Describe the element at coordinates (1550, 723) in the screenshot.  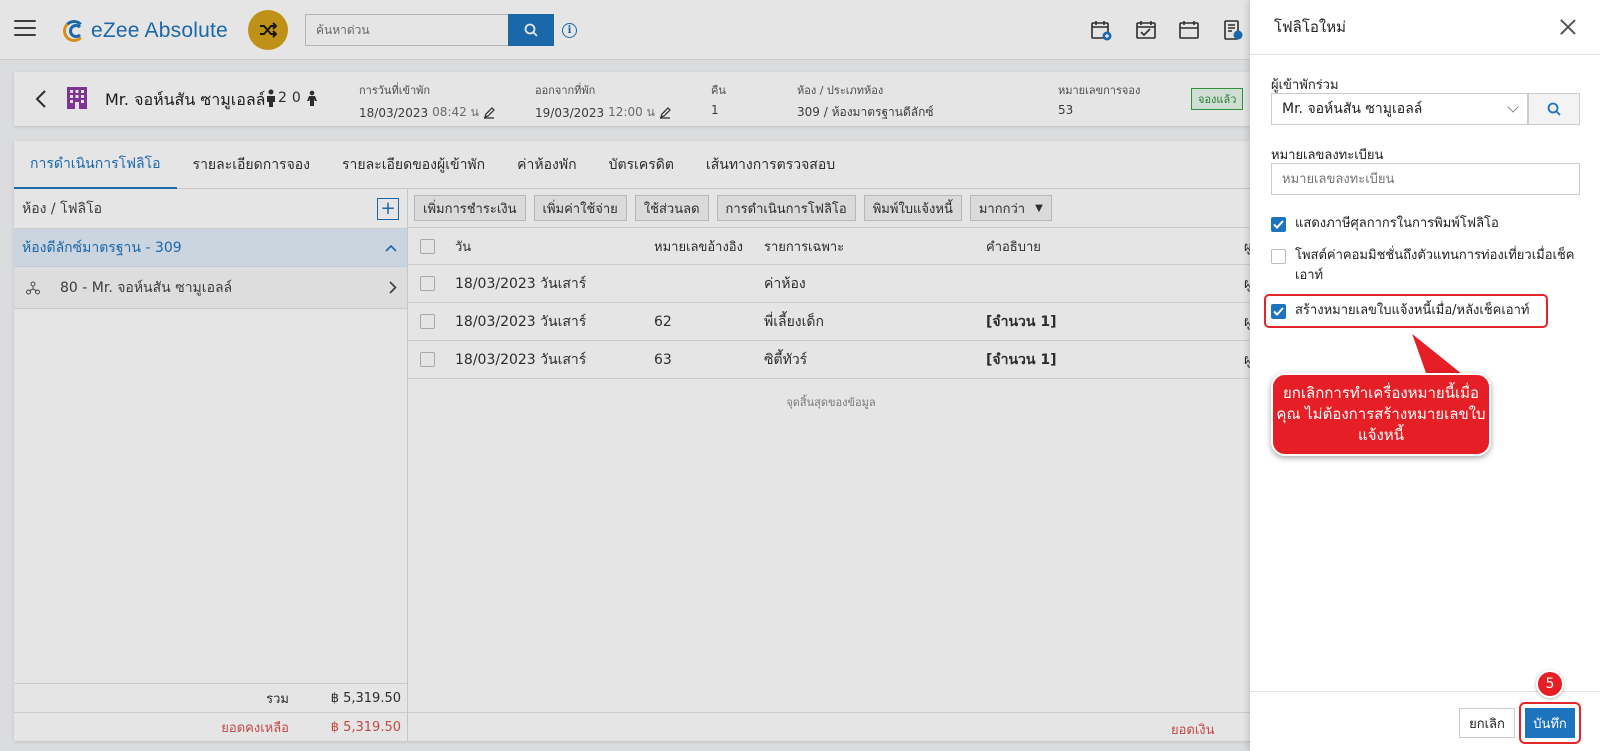
I see `save-button: บันทึก` at that location.